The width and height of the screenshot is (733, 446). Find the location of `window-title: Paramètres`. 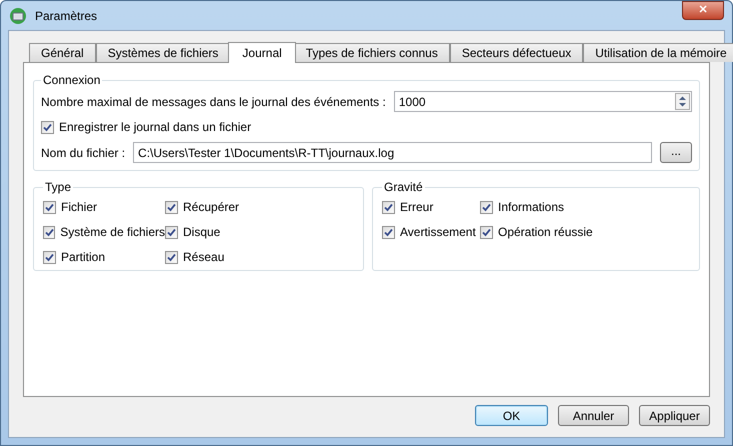

window-title: Paramètres is located at coordinates (66, 16).